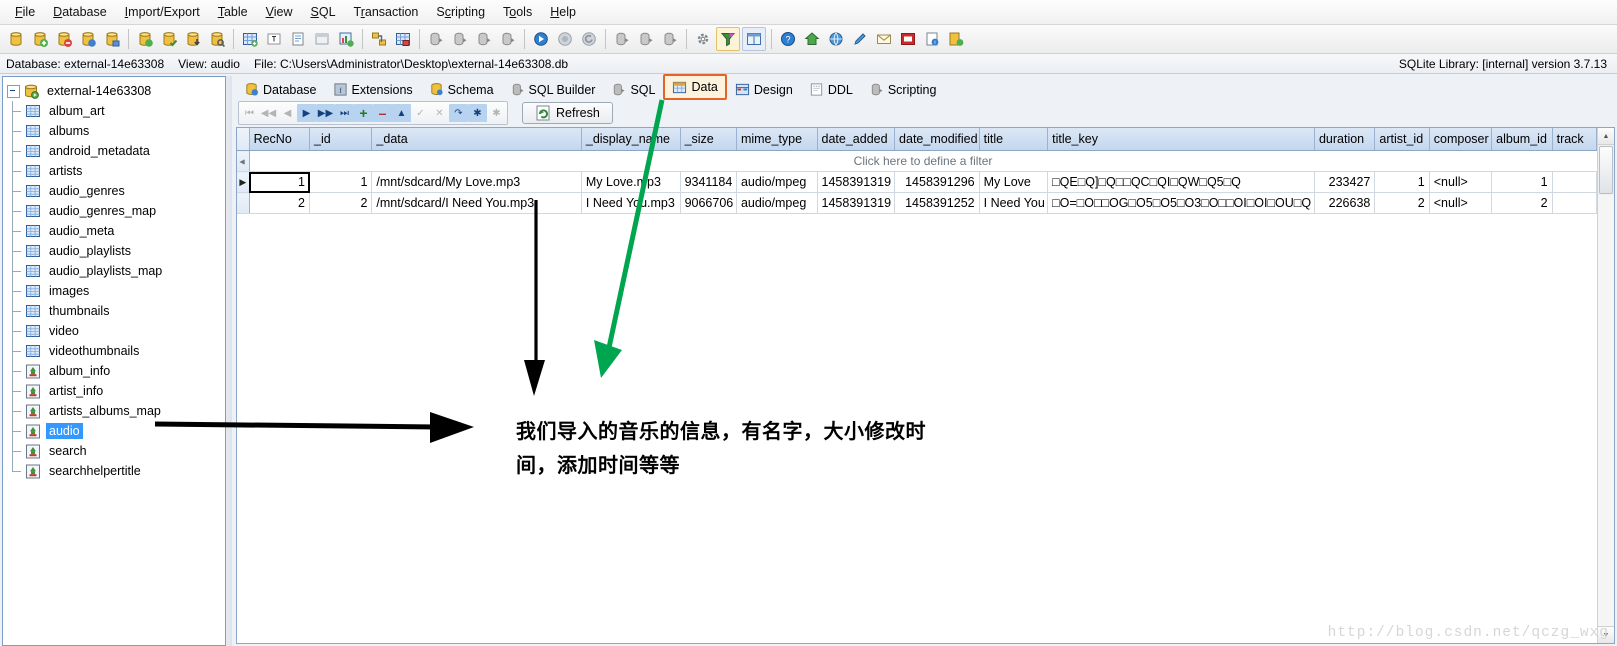  What do you see at coordinates (856, 139) in the screenshot?
I see `column-header-date_added: date_added` at bounding box center [856, 139].